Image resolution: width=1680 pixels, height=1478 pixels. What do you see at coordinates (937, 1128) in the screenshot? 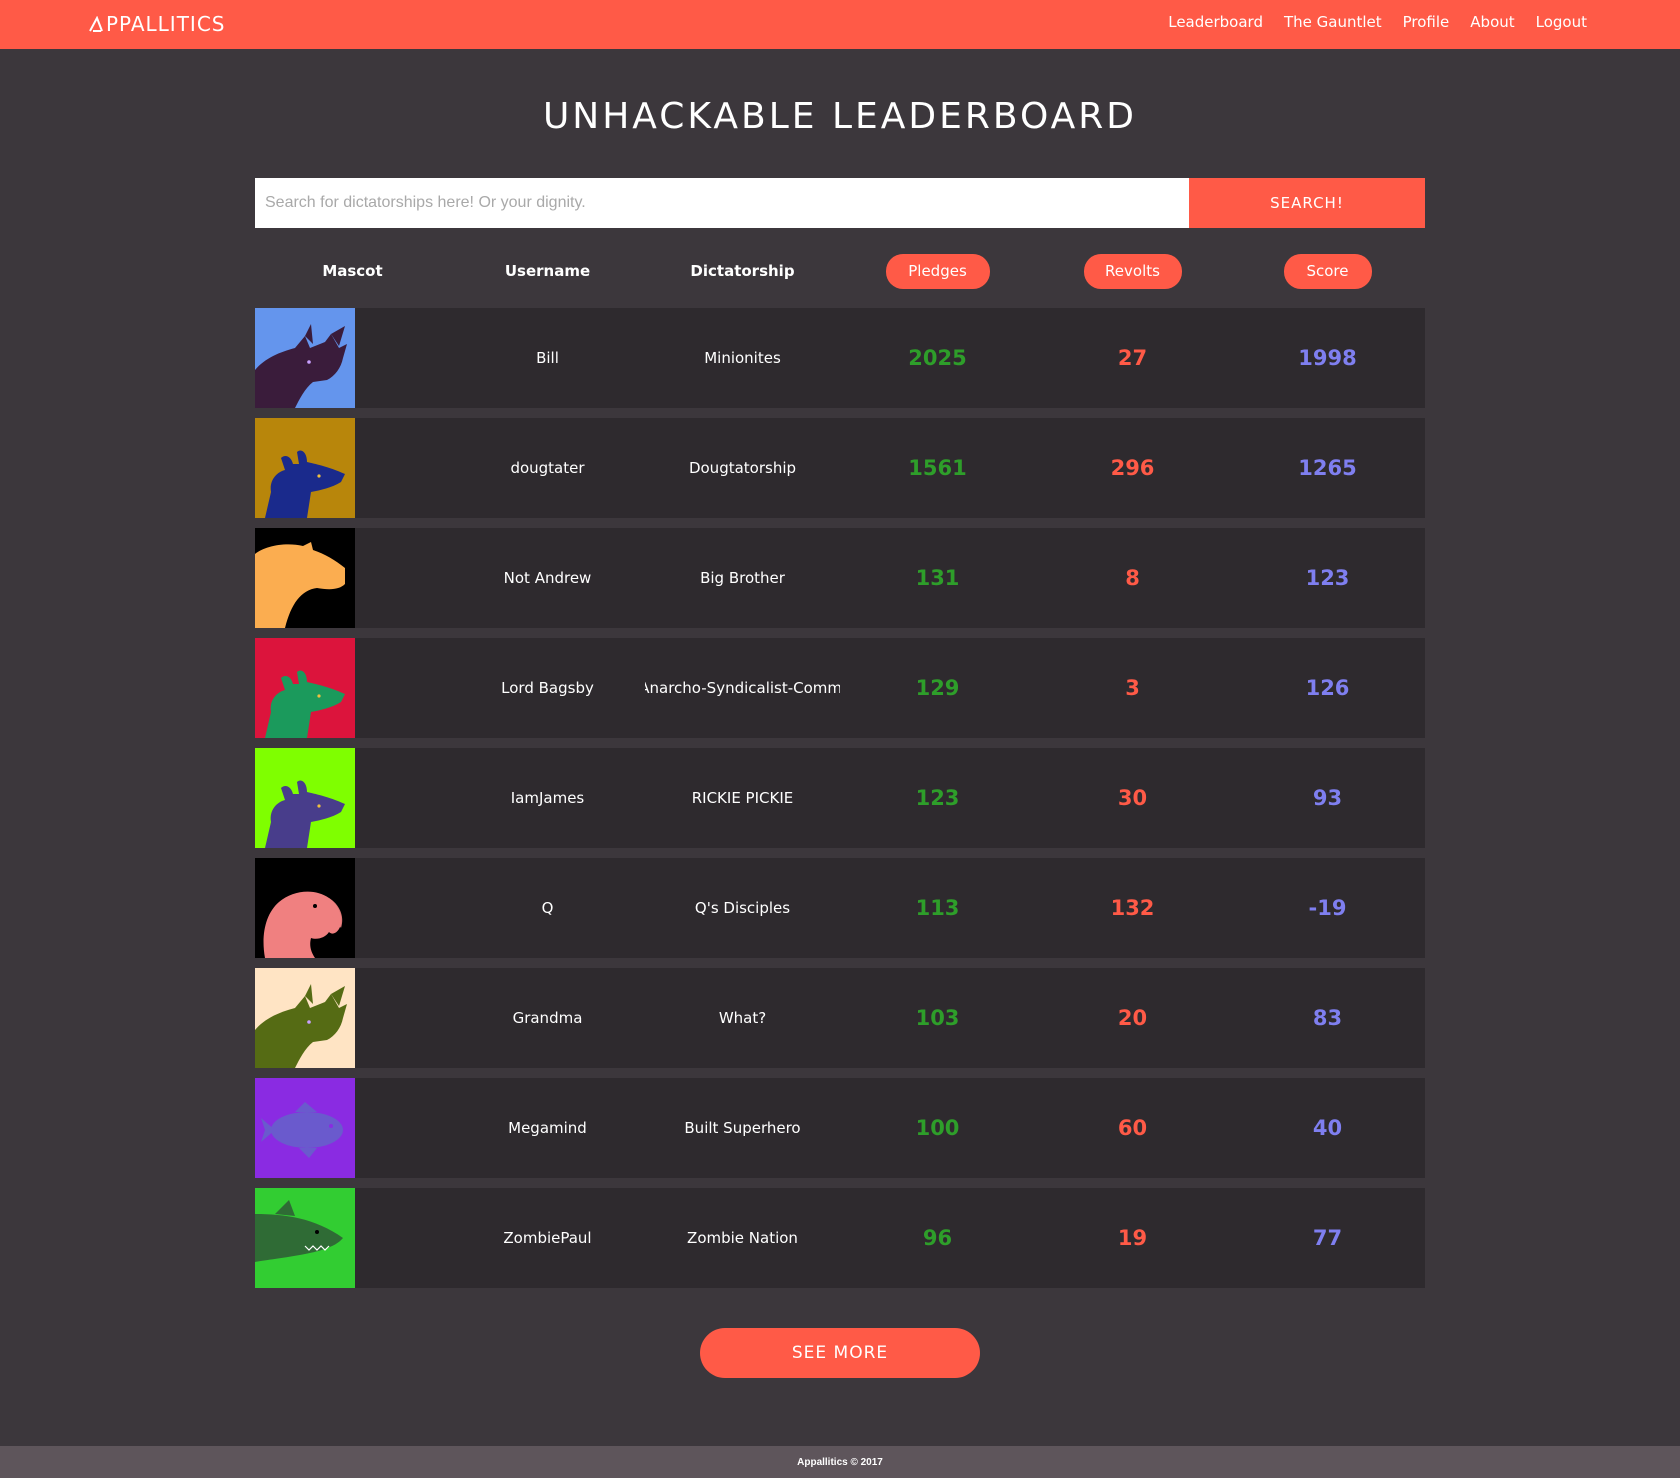
I see `pledges-cell: 100` at bounding box center [937, 1128].